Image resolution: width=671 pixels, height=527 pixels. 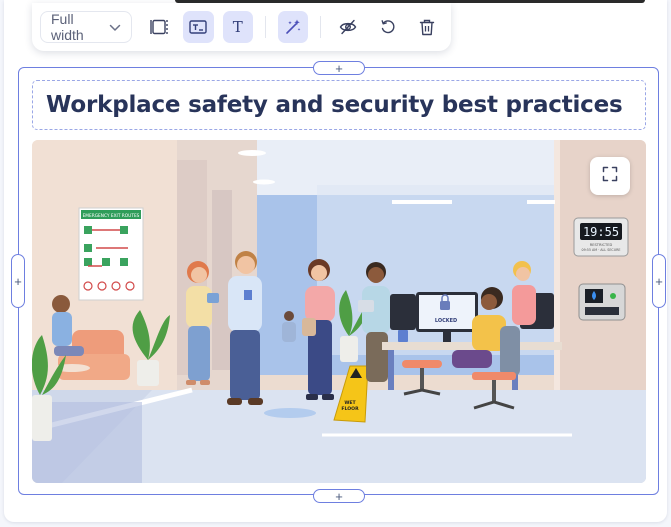 I want to click on expand-icon, so click(x=610, y=176).